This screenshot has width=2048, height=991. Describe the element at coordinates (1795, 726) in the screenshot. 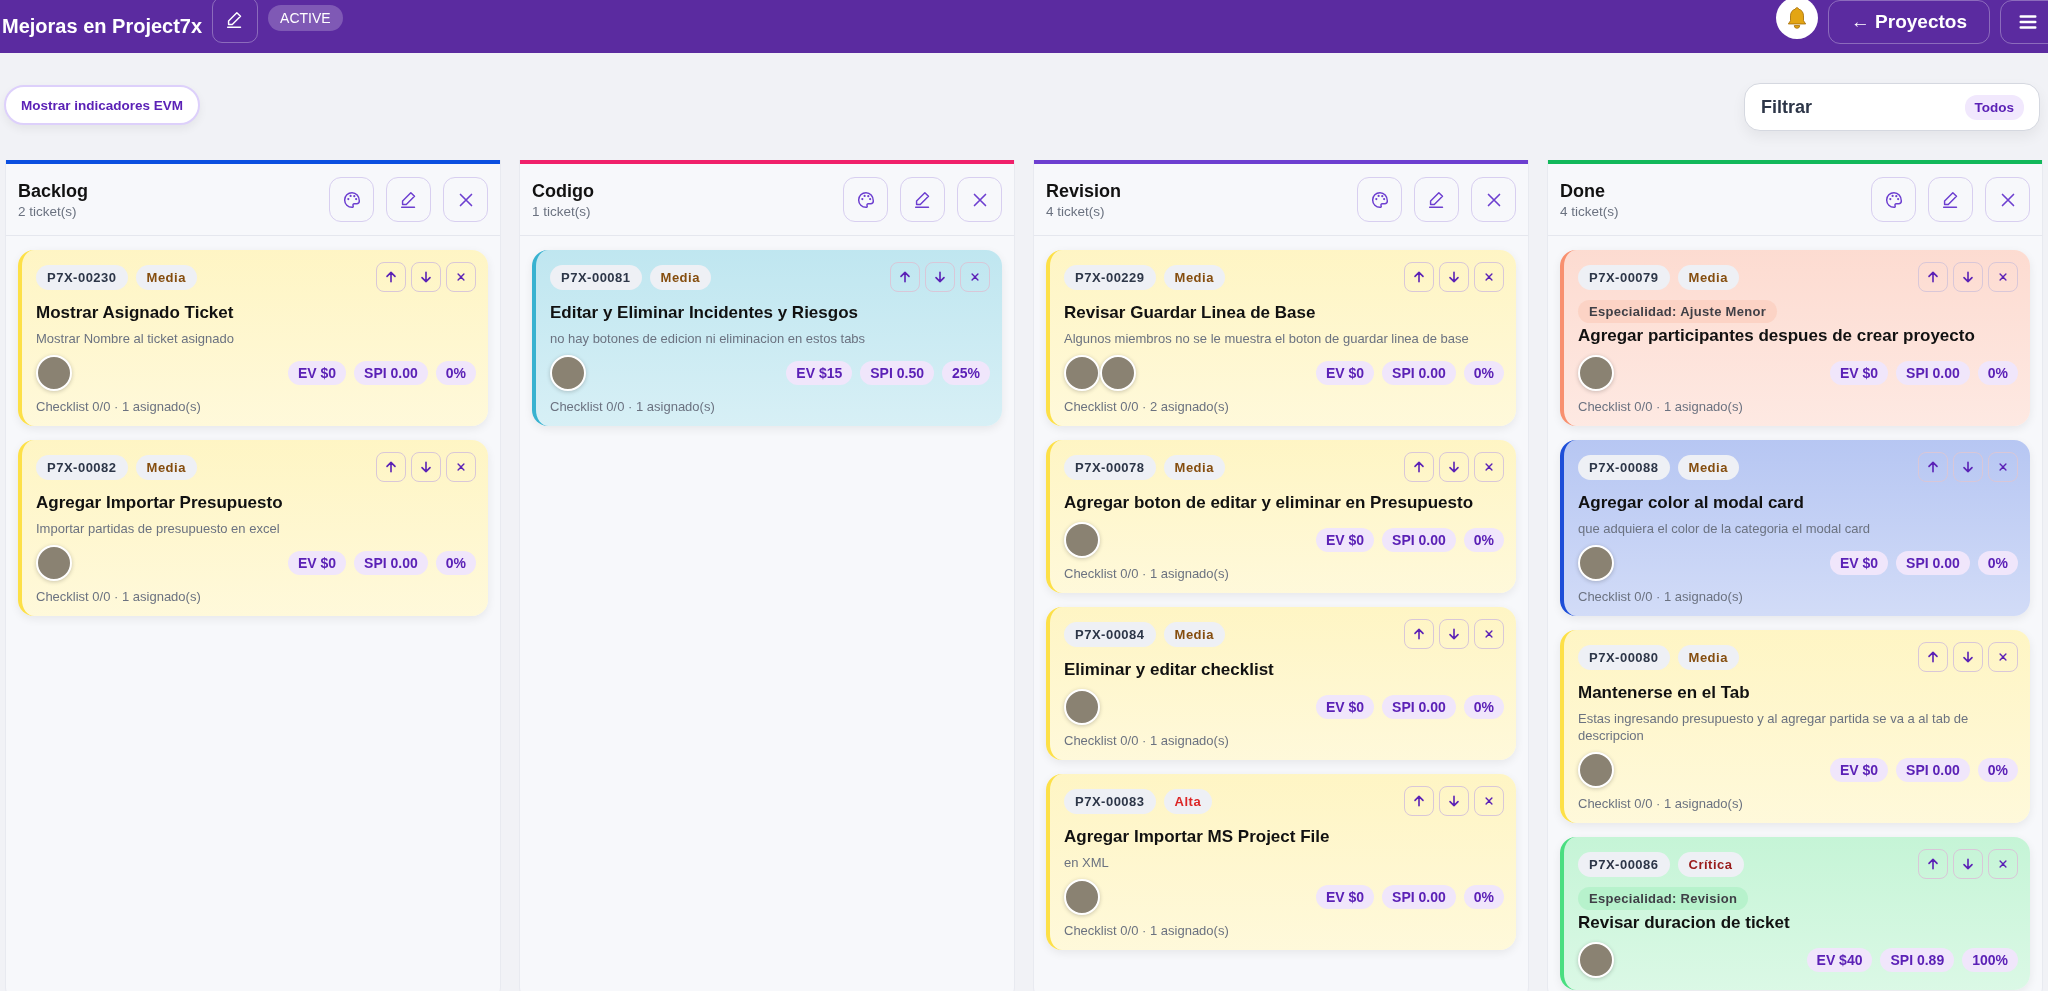

I see `ticket-card: P7X-00080 Media Mantenerse en el Tab Estas ingresando presupuesto y al agregar partida se va a al tab de descripcion EV $0 SPI 0.00 0% Checklist 0/0 · 1 asignado(s)` at that location.